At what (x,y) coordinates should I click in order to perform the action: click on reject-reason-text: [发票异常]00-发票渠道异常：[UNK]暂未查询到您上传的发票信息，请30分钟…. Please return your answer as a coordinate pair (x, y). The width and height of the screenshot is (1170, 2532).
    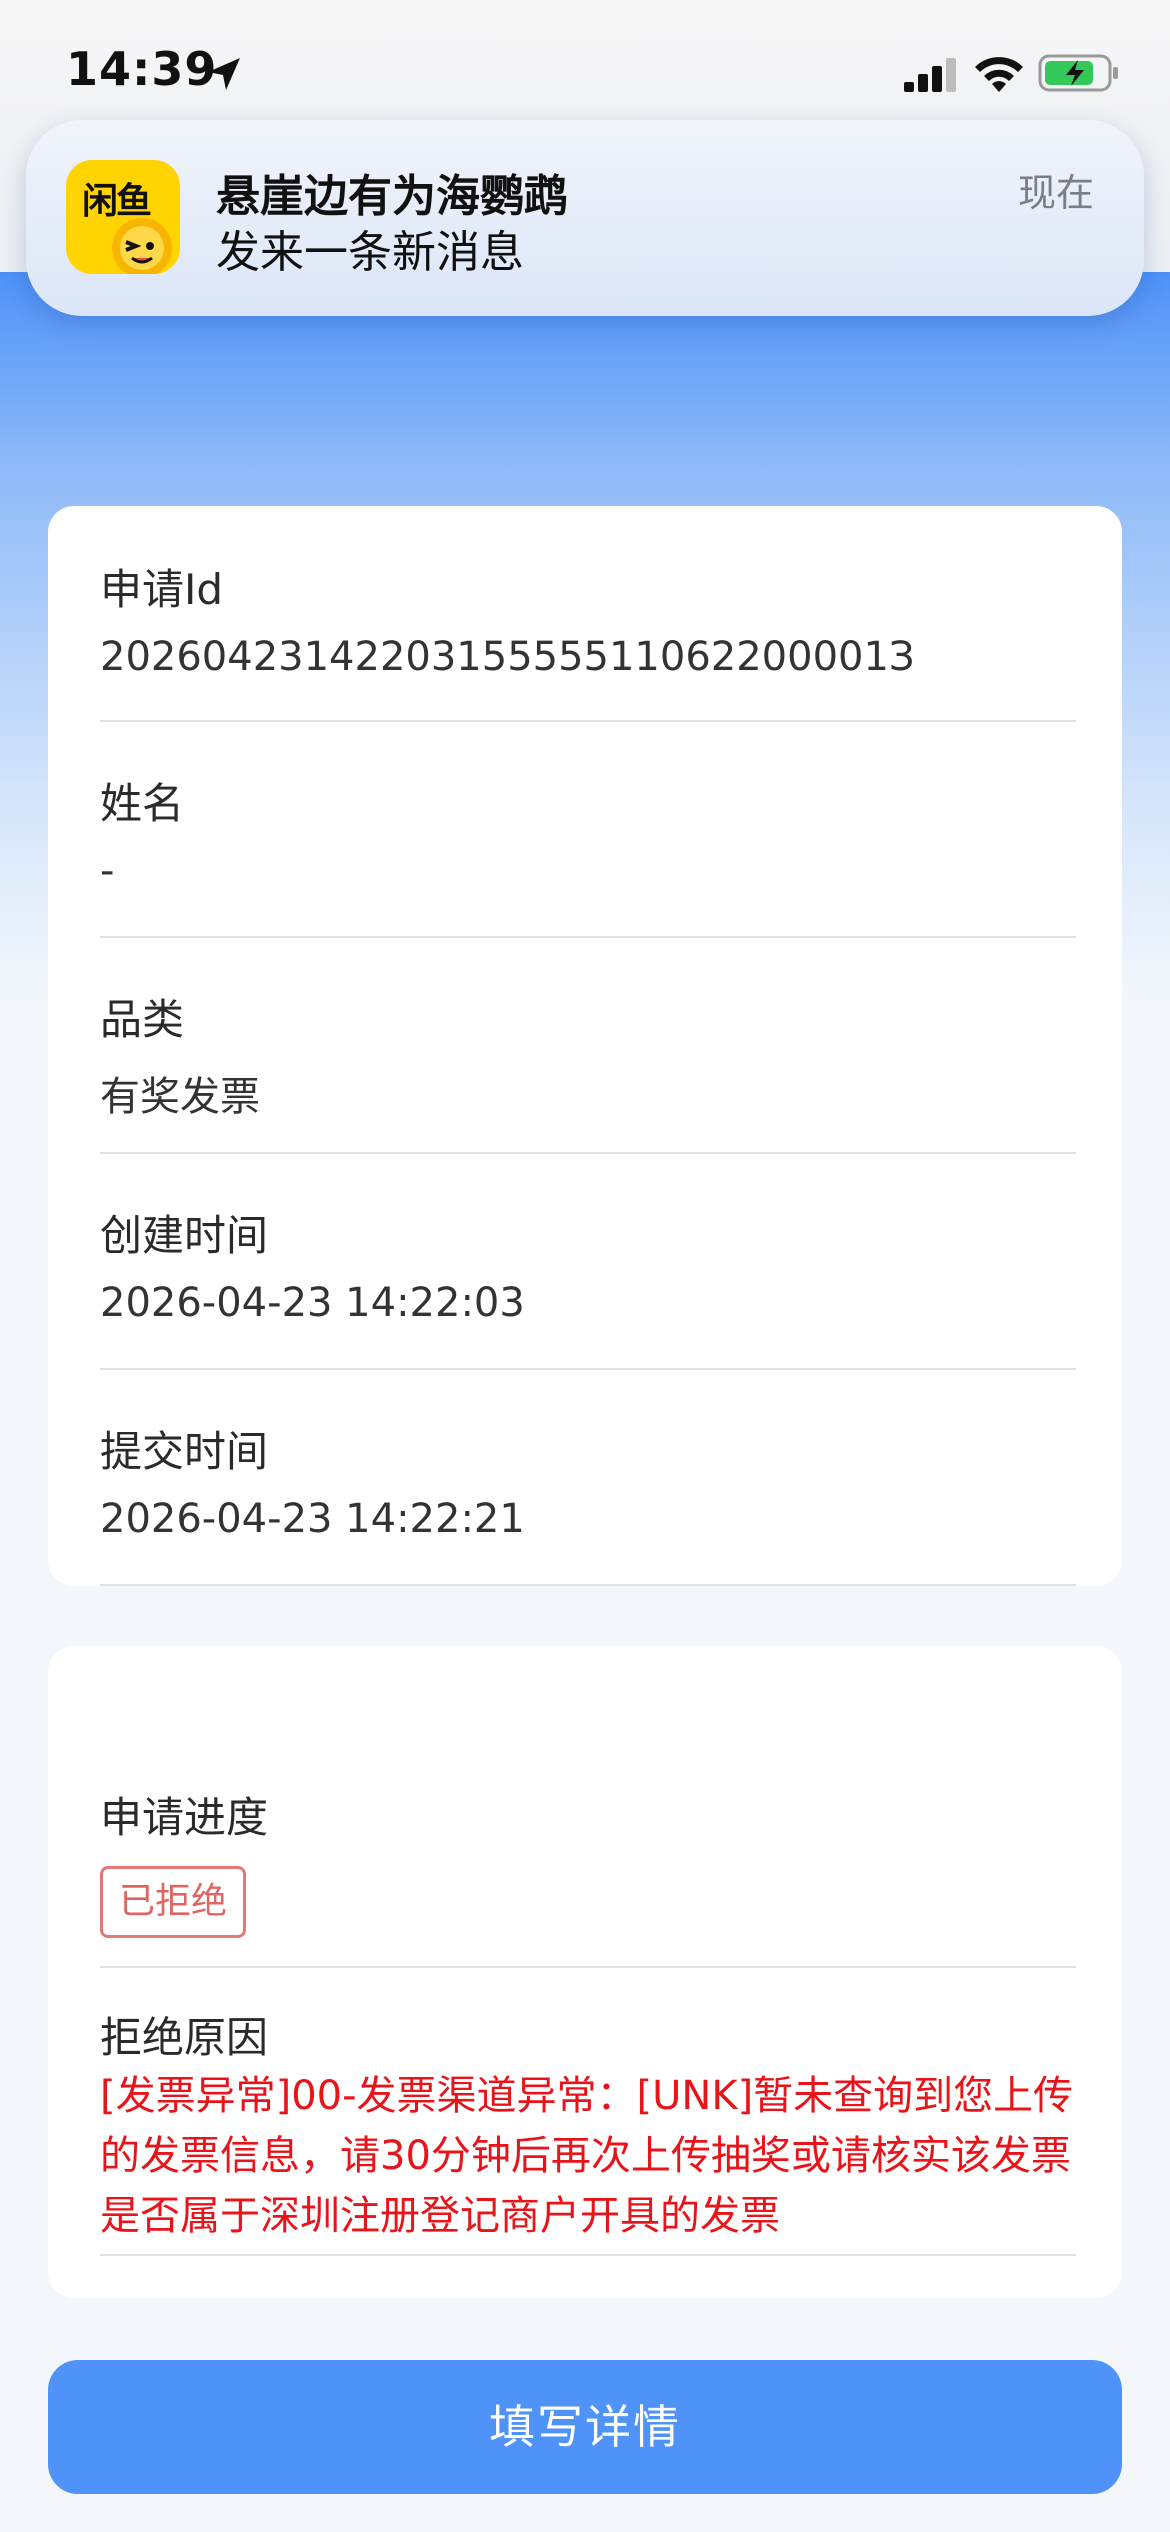
    Looking at the image, I should click on (587, 2156).